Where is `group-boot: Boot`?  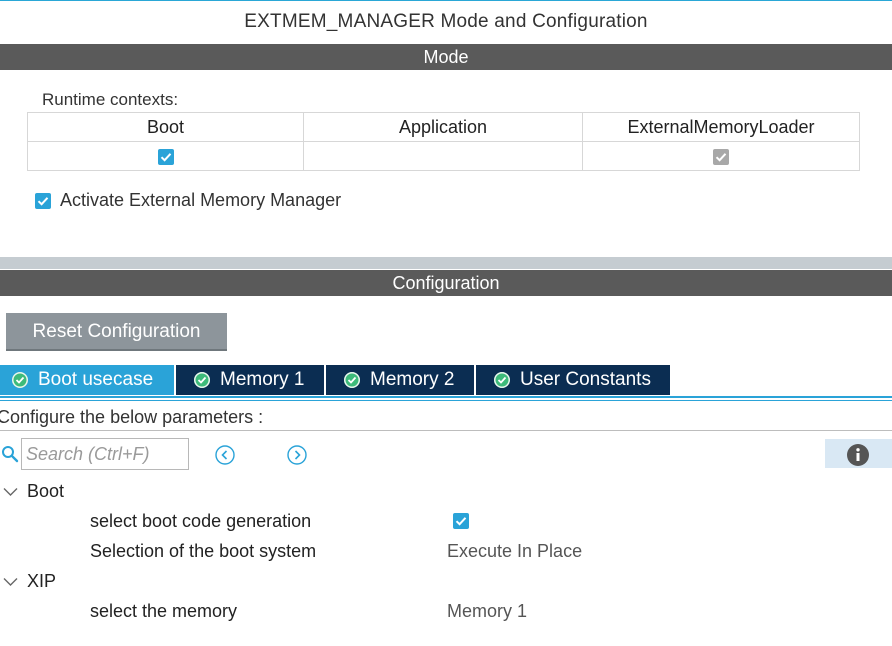
group-boot: Boot is located at coordinates (33, 491).